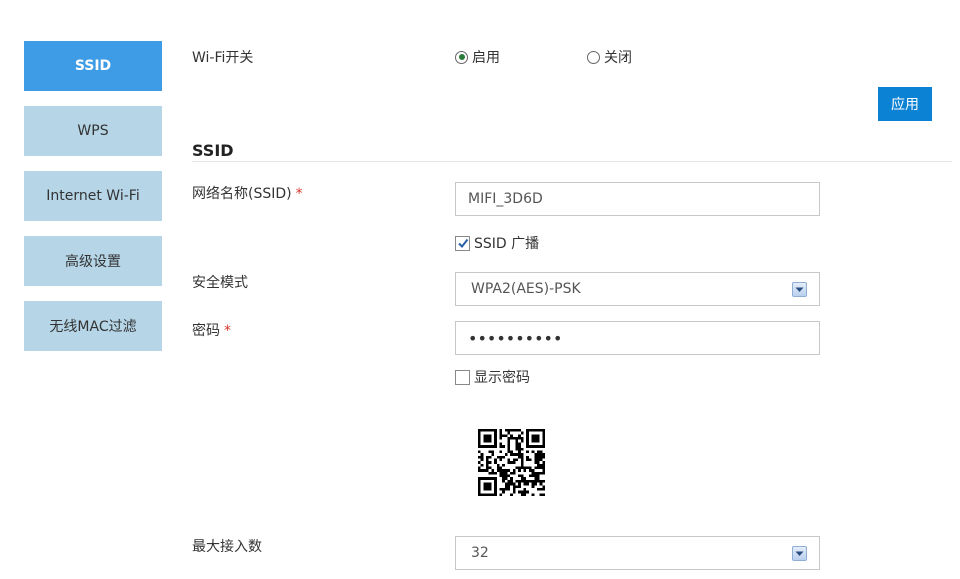 This screenshot has width=960, height=579. Describe the element at coordinates (480, 553) in the screenshot. I see `max-clients-value: 32` at that location.